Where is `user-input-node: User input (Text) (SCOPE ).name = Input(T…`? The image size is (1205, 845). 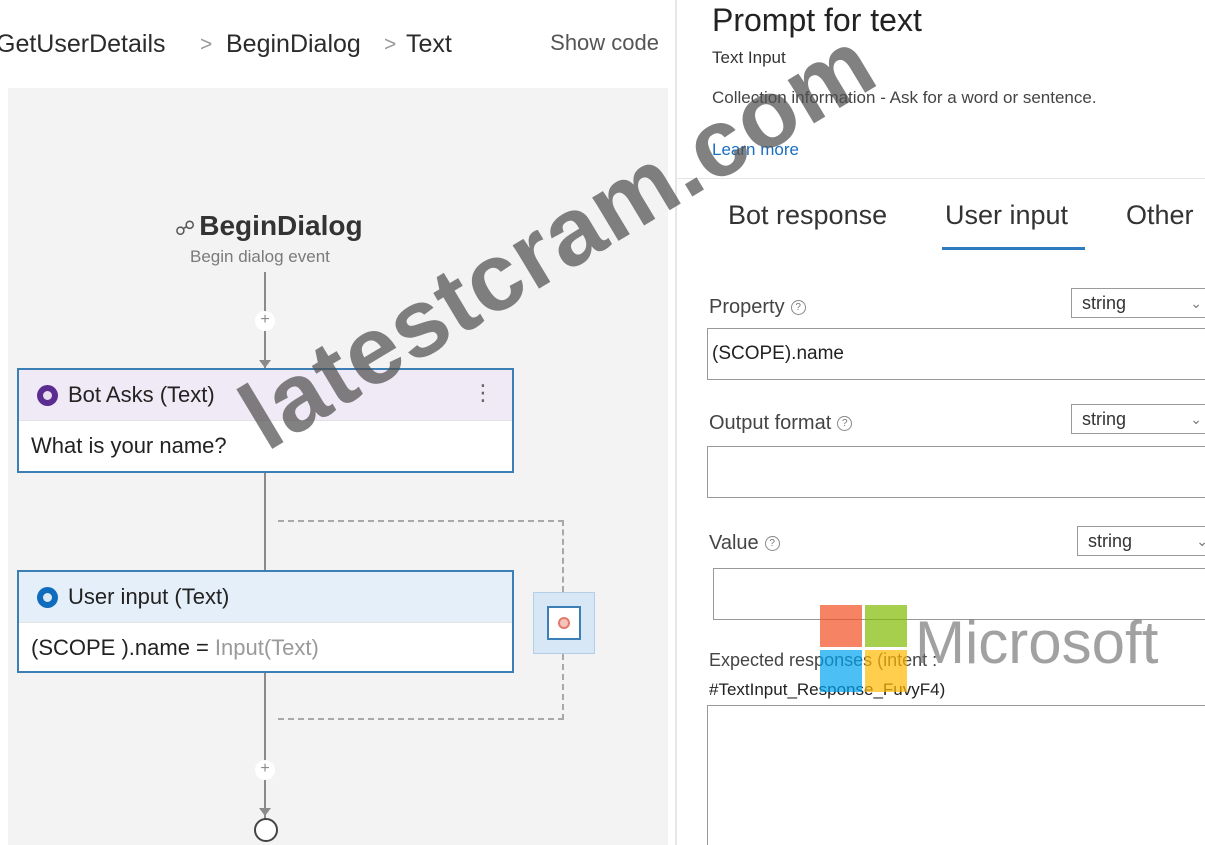 user-input-node: User input (Text) (SCOPE ).name = Input(T… is located at coordinates (265, 621).